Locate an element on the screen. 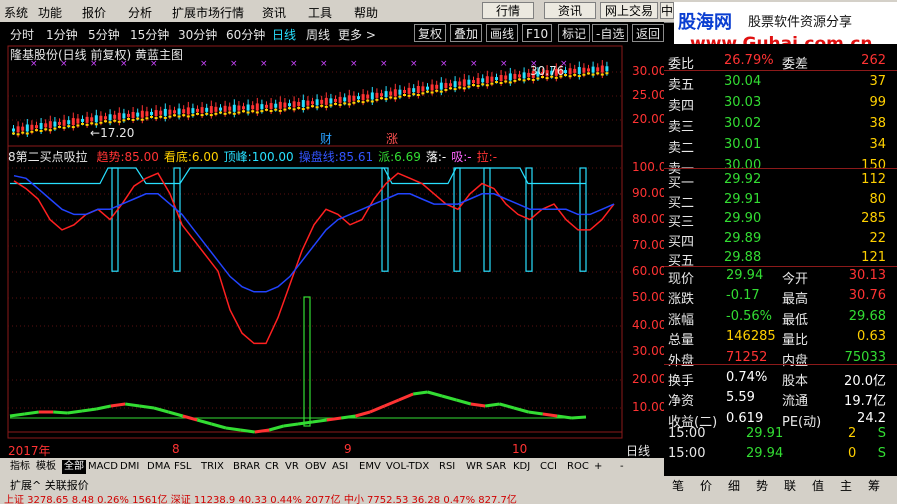 The image size is (897, 504). ask-label: 卖三 is located at coordinates (681, 127).